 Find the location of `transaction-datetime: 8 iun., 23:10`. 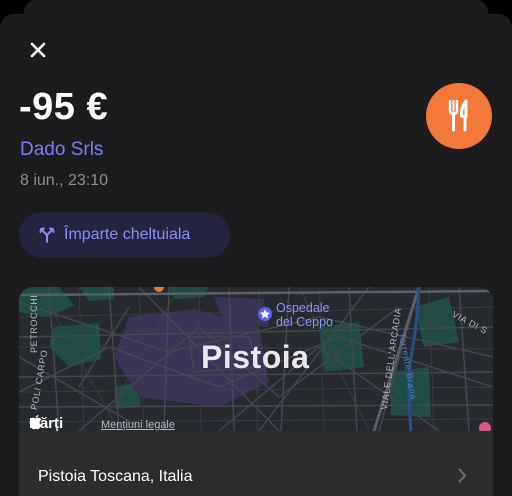

transaction-datetime: 8 iun., 23:10 is located at coordinates (64, 180).